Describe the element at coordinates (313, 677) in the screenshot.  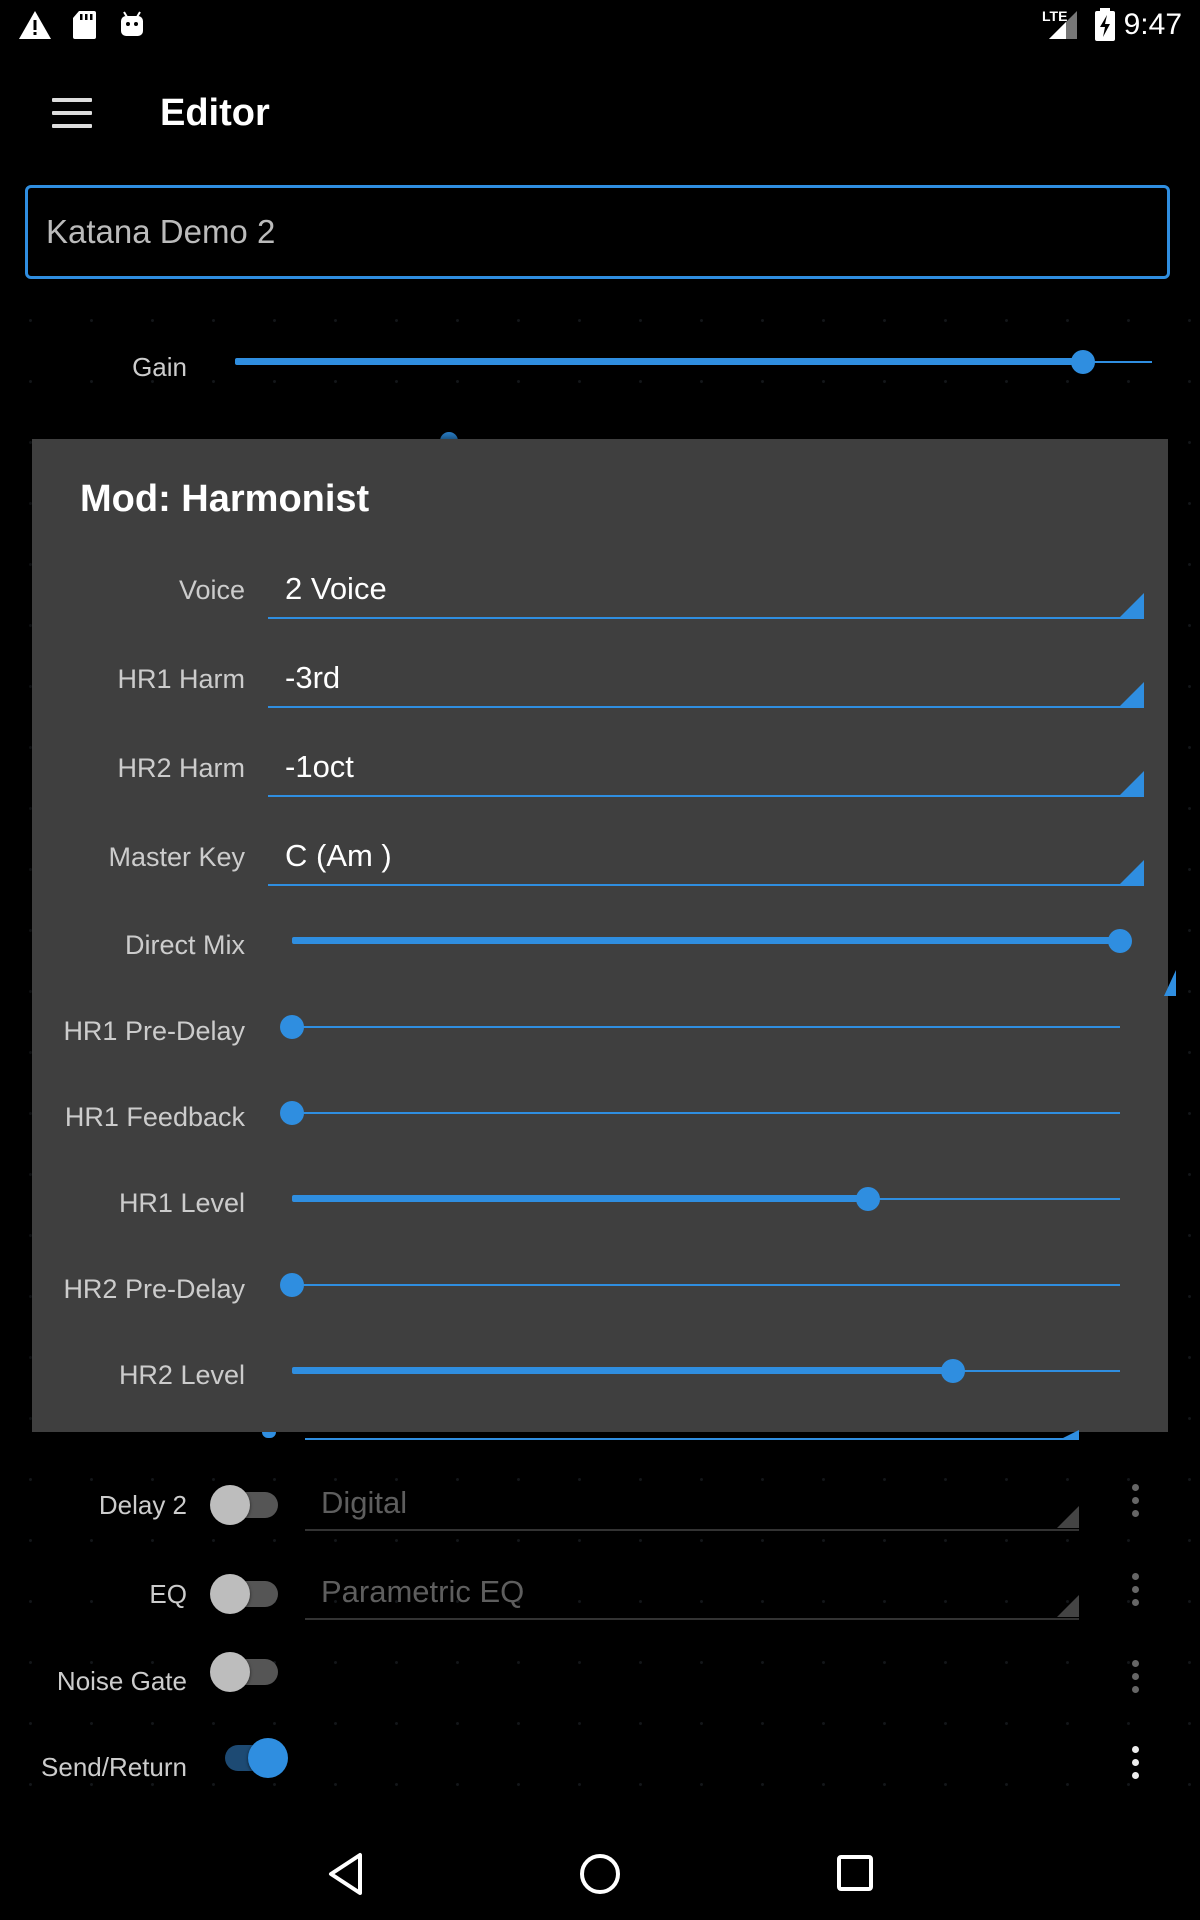
I see `hr1-harm-value: -3rd` at that location.